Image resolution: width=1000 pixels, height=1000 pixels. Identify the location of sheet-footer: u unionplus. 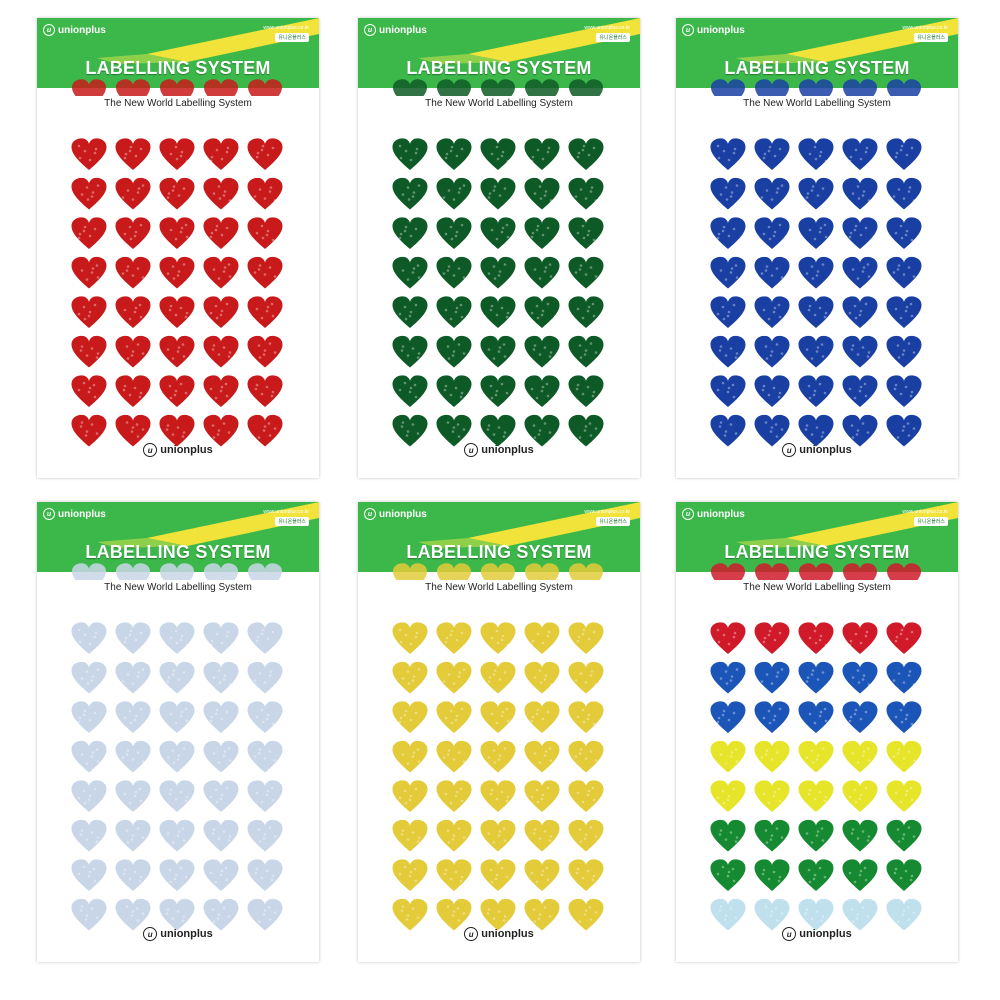
(178, 450).